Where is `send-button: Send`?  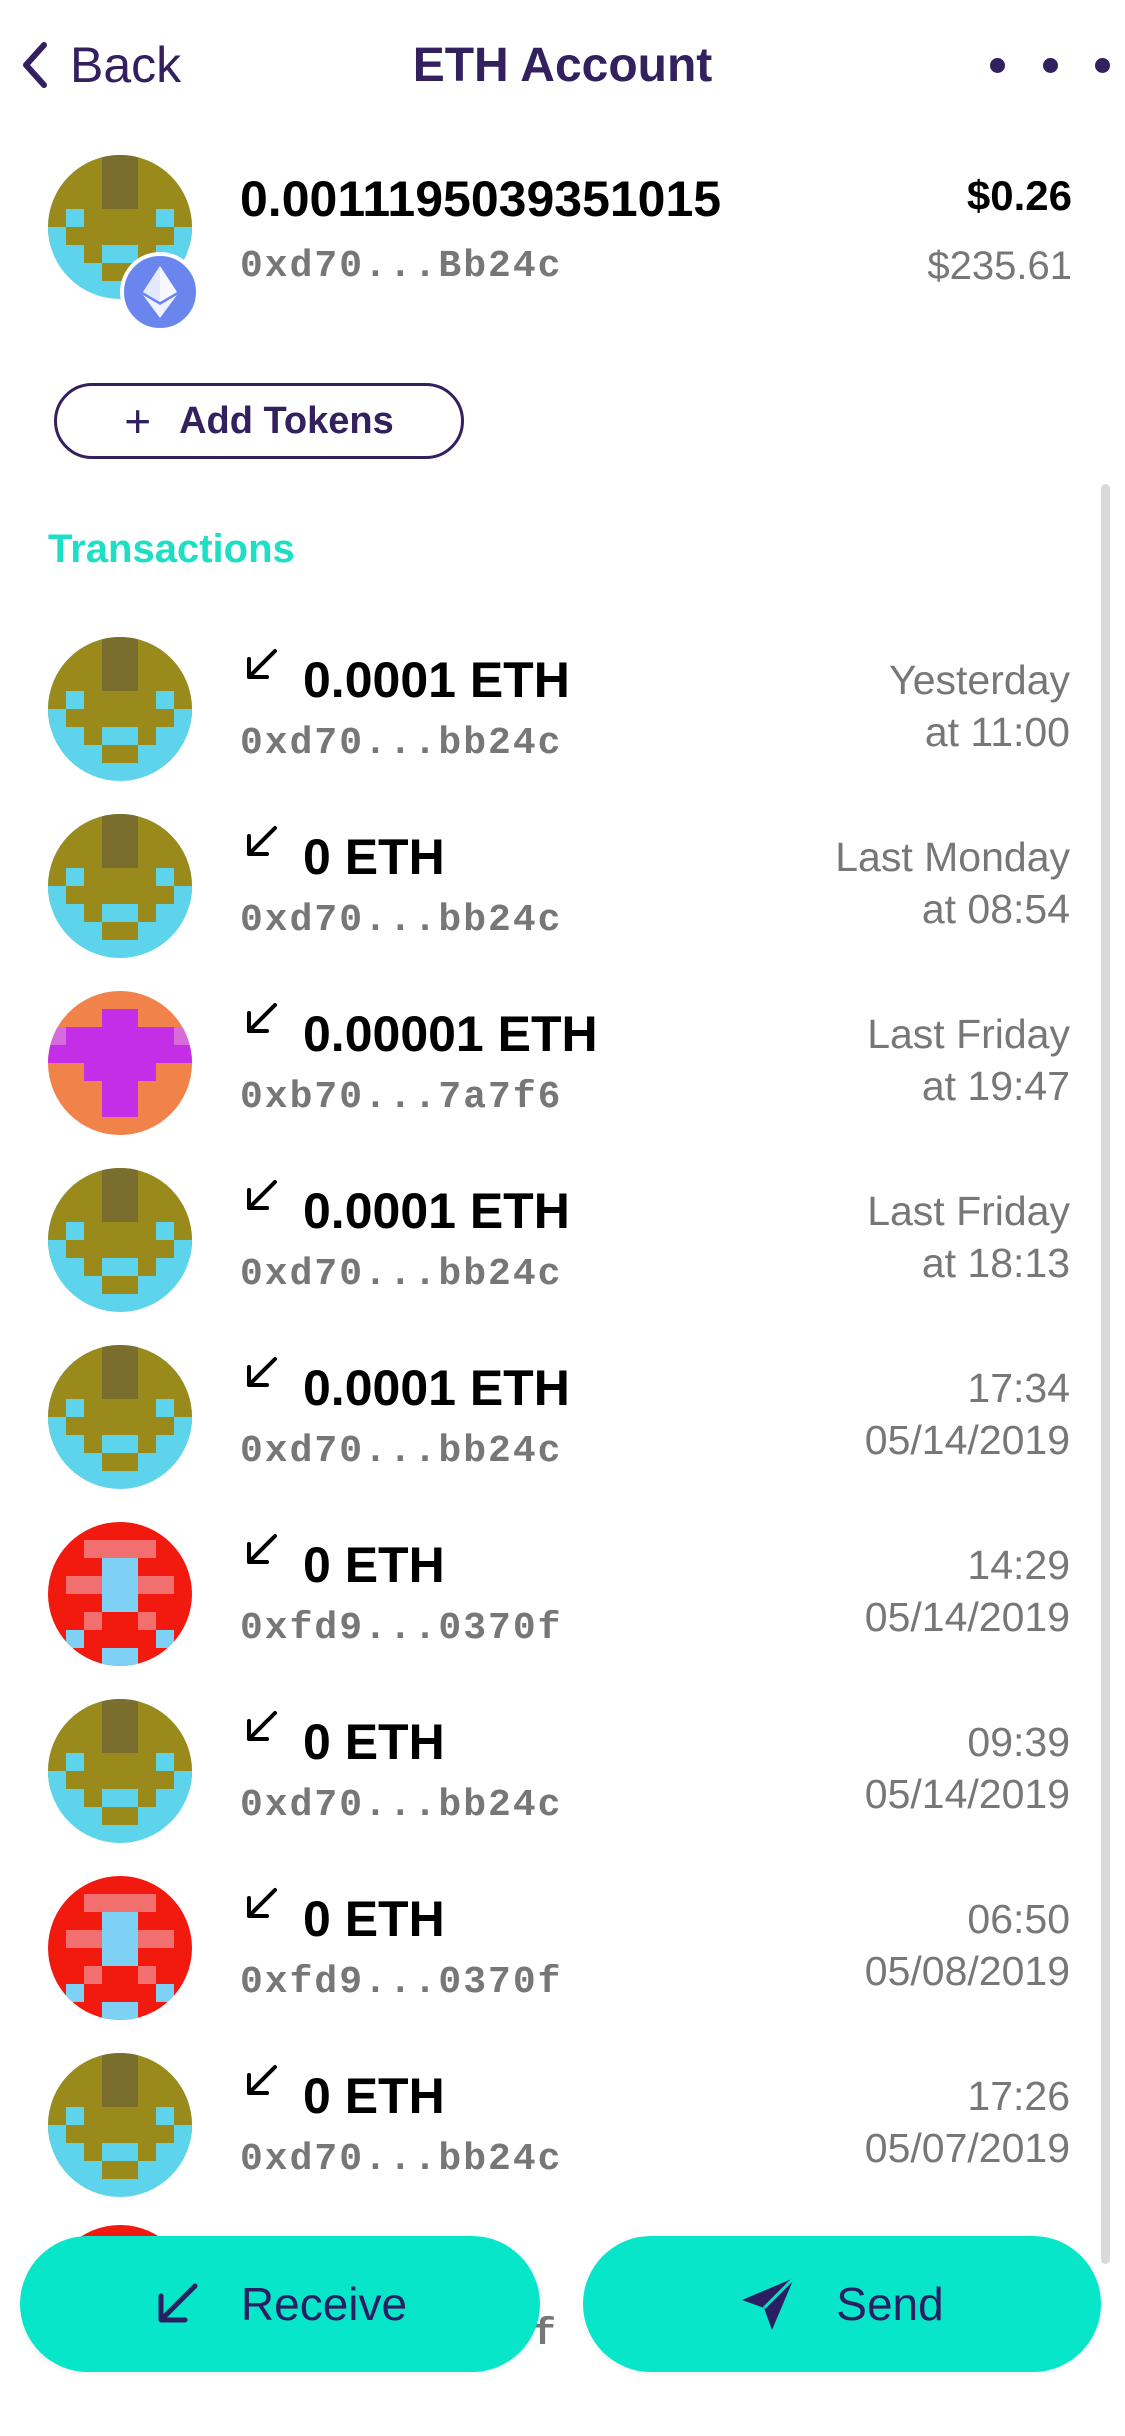 send-button: Send is located at coordinates (842, 2304).